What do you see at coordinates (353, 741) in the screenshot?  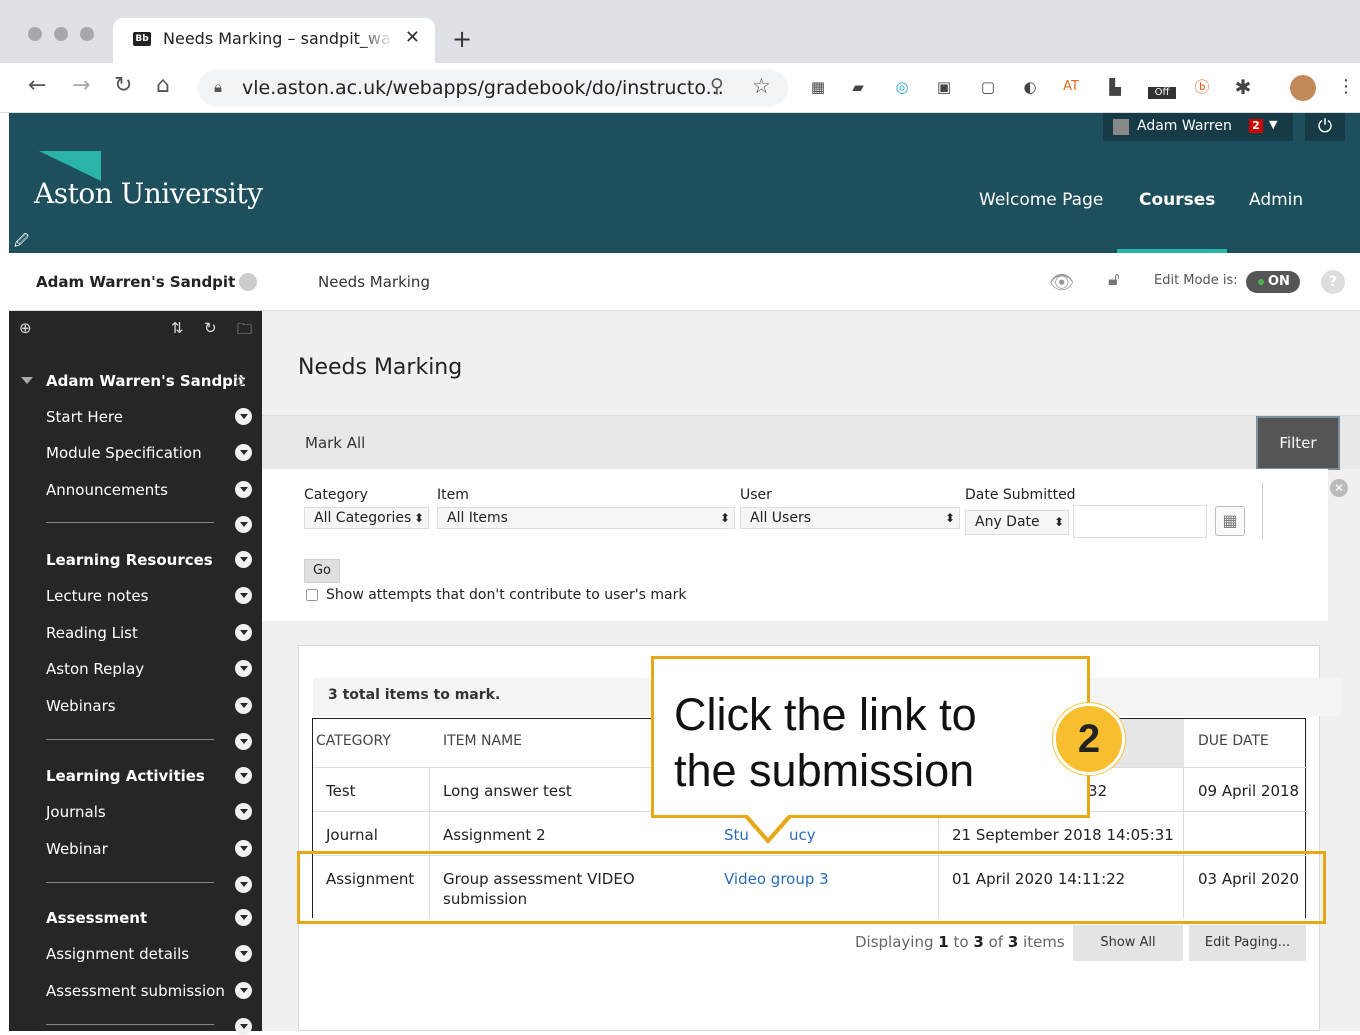 I see `column-header-category: CATEGORY` at bounding box center [353, 741].